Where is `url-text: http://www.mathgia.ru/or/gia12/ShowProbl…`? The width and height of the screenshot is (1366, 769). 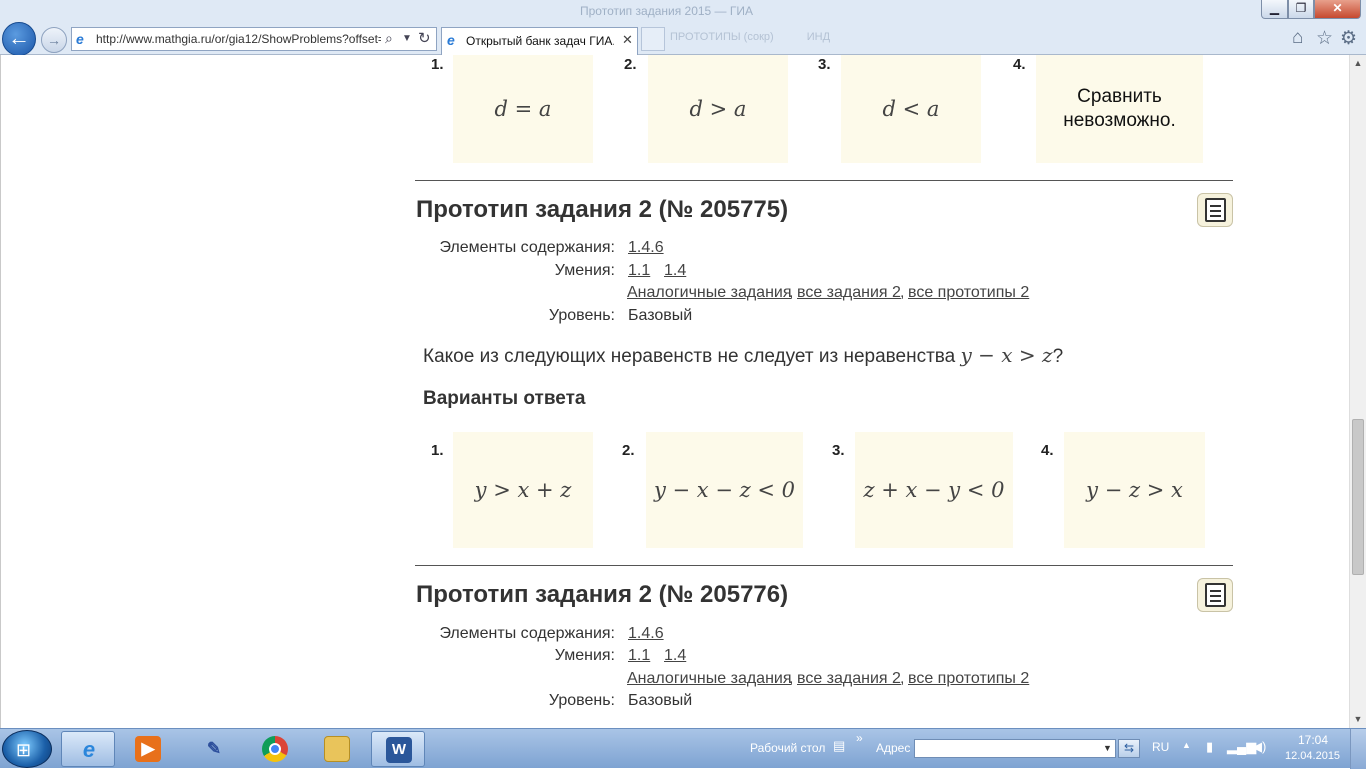 url-text: http://www.mathgia.ru/or/gia12/ShowProbl… is located at coordinates (238, 39).